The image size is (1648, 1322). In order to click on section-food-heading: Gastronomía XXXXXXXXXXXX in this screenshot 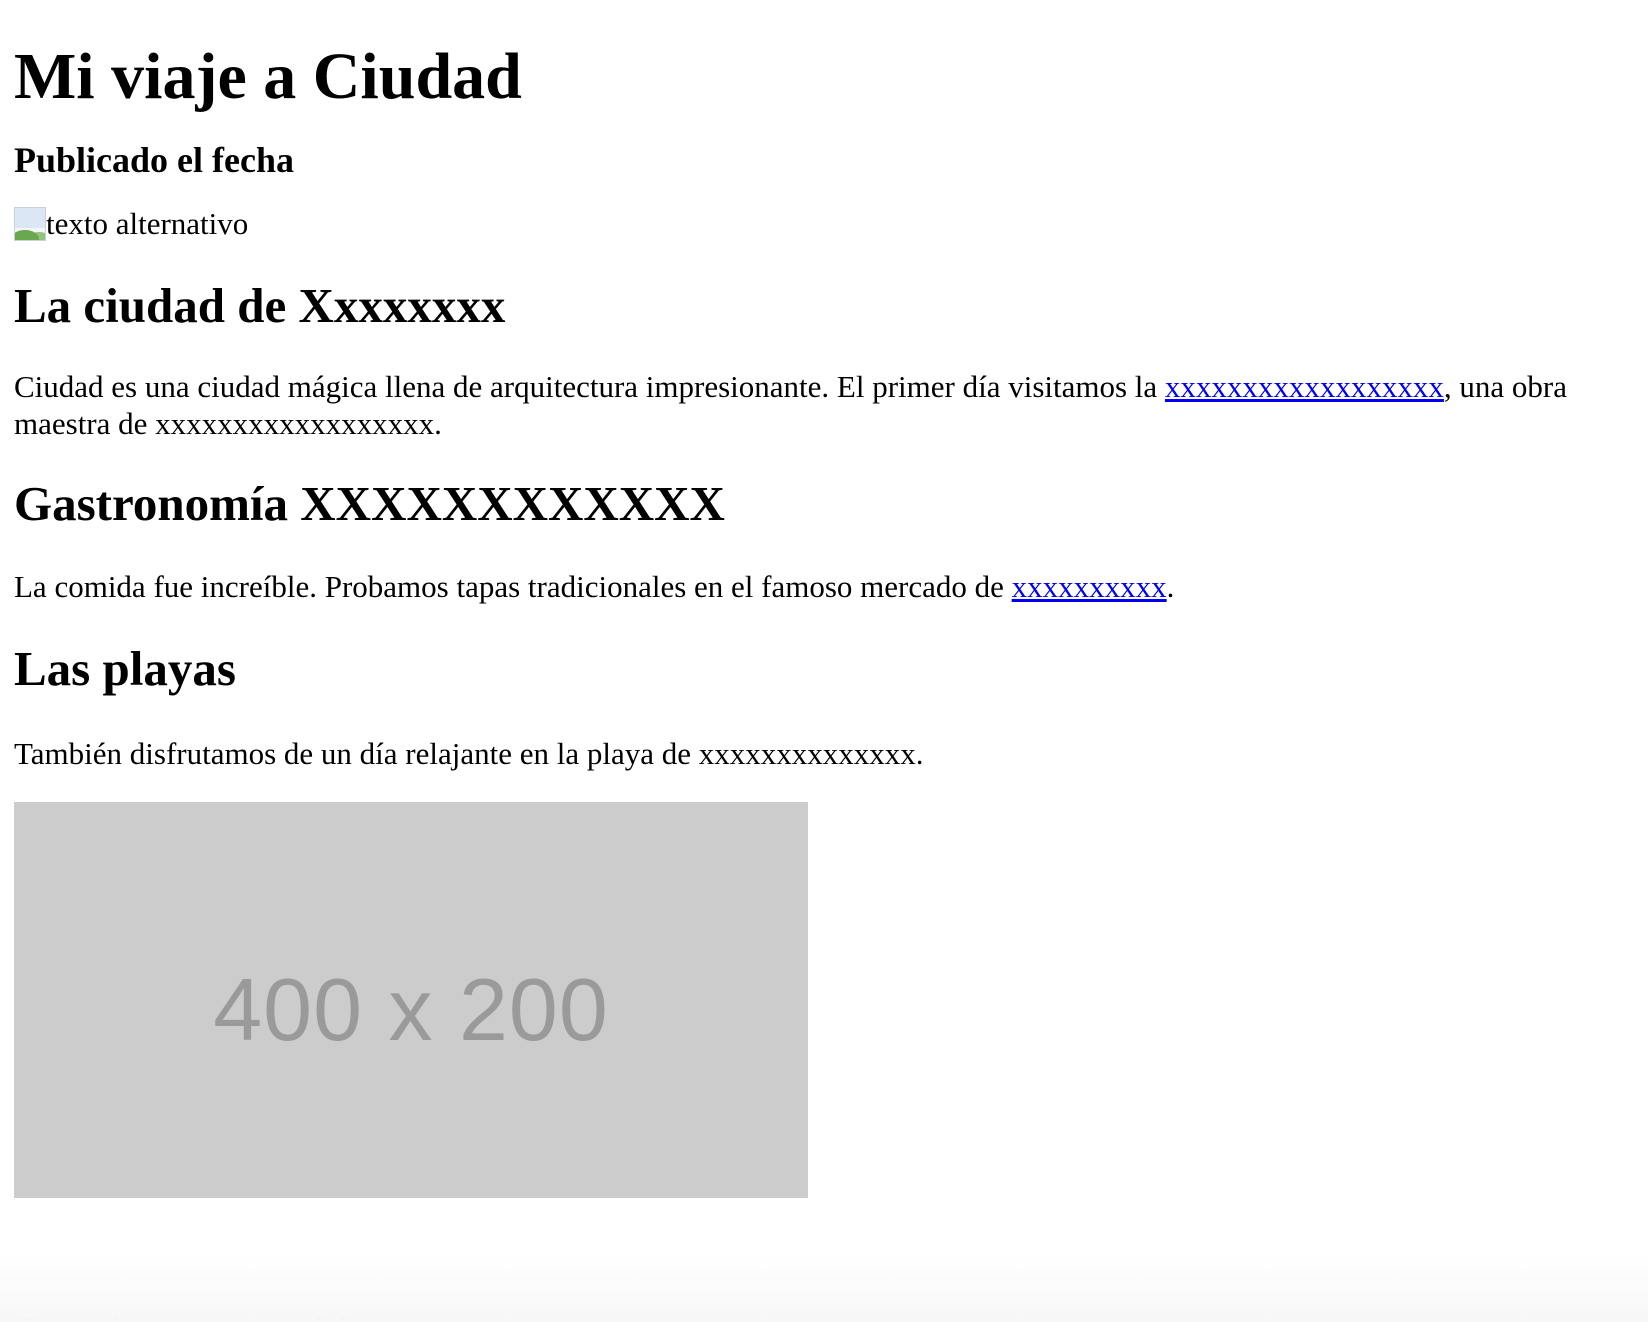, I will do `click(369, 503)`.